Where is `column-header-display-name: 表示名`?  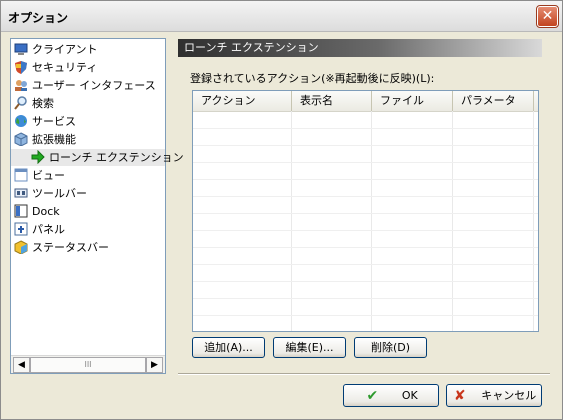
column-header-display-name: 表示名 is located at coordinates (332, 101).